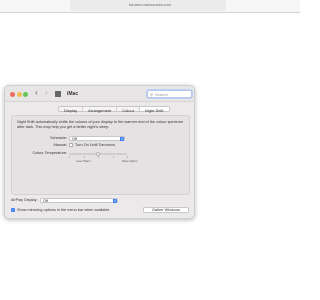  What do you see at coordinates (130, 161) in the screenshot?
I see `more-warm-label: More Warm` at bounding box center [130, 161].